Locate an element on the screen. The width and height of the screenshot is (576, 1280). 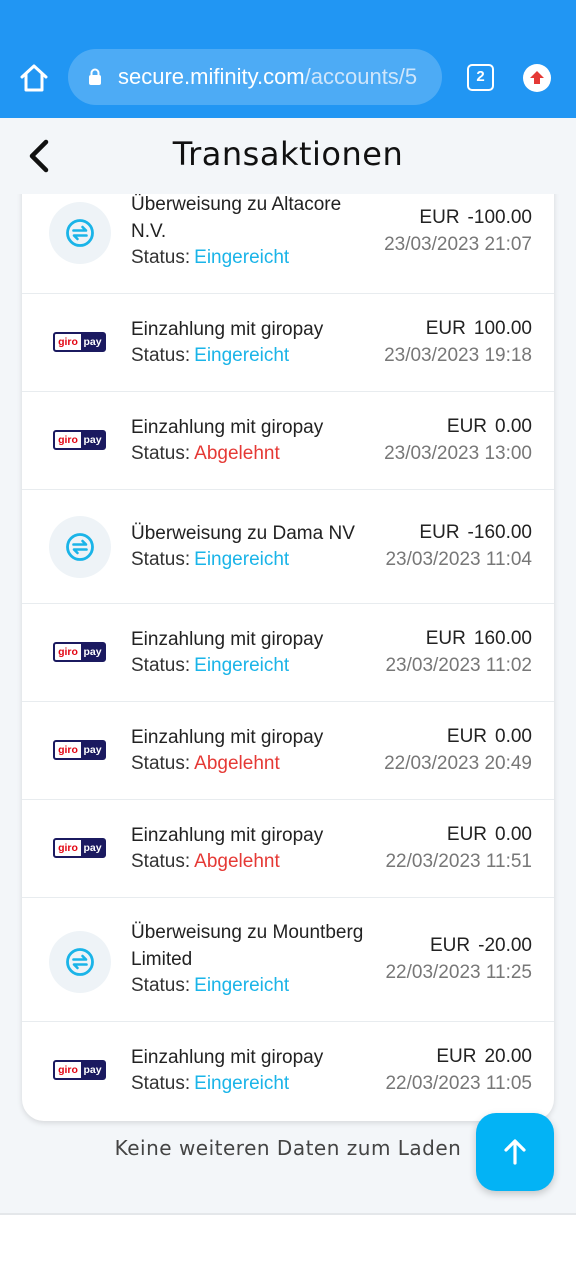
amount-value: -20.00 is located at coordinates (505, 945).